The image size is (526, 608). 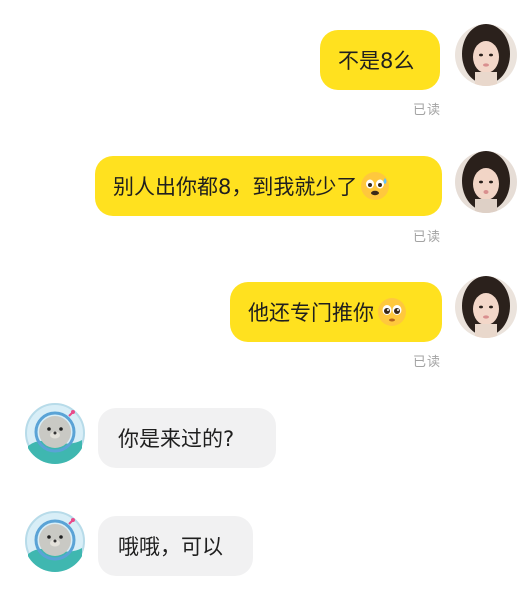 I want to click on their-message-bubble: 你是来过的?, so click(x=187, y=438).